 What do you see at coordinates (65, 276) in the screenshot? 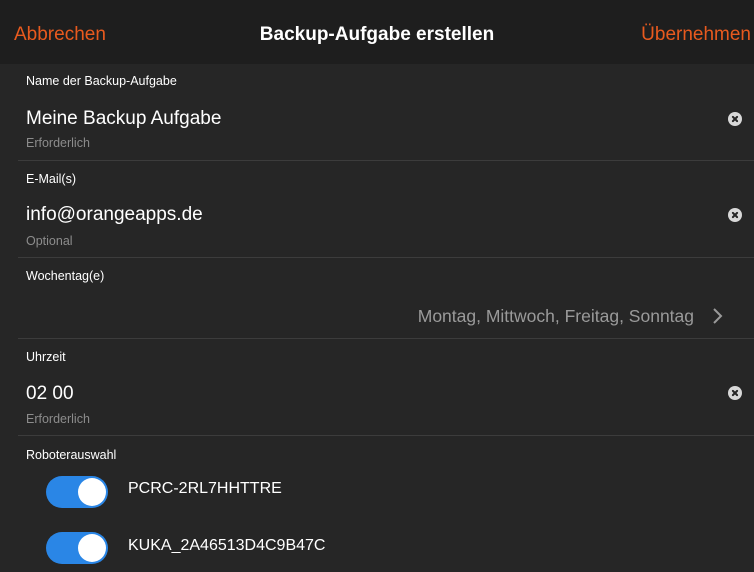
I see `weekdays-label: Wochentag(e)` at bounding box center [65, 276].